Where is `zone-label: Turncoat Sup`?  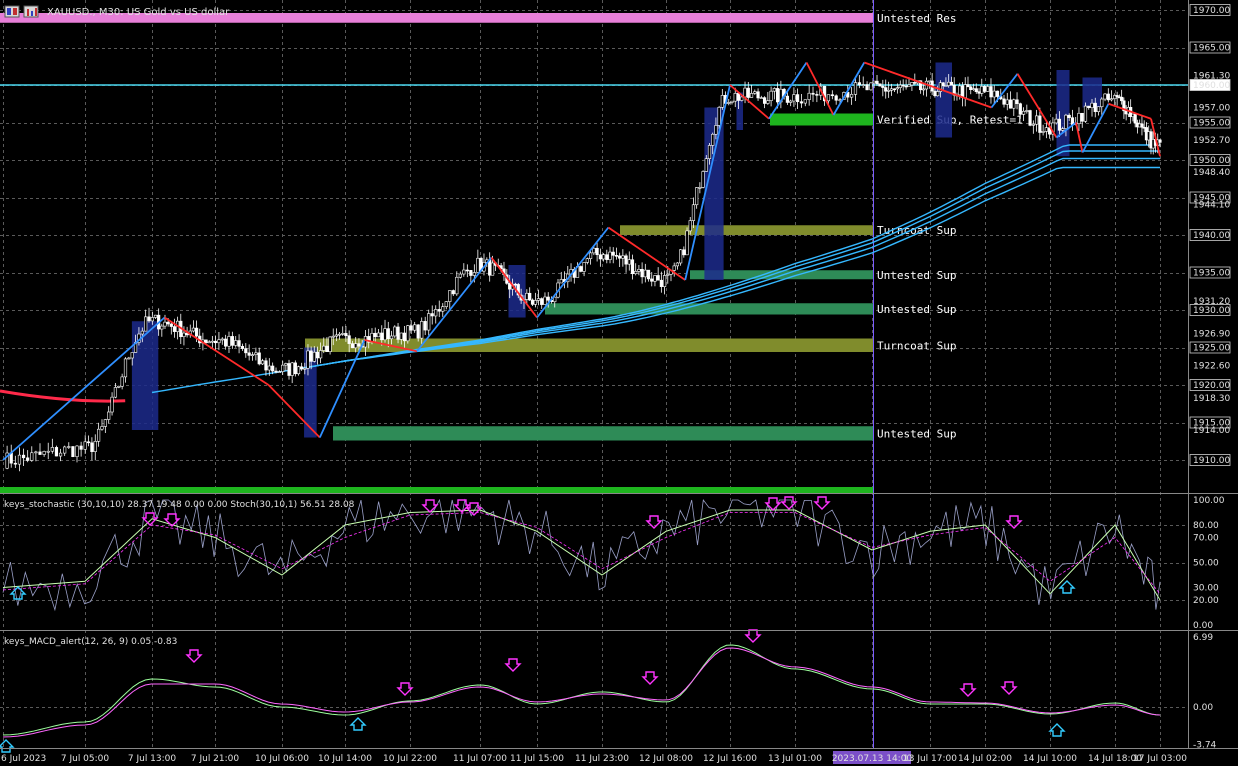
zone-label: Turncoat Sup is located at coordinates (916, 345).